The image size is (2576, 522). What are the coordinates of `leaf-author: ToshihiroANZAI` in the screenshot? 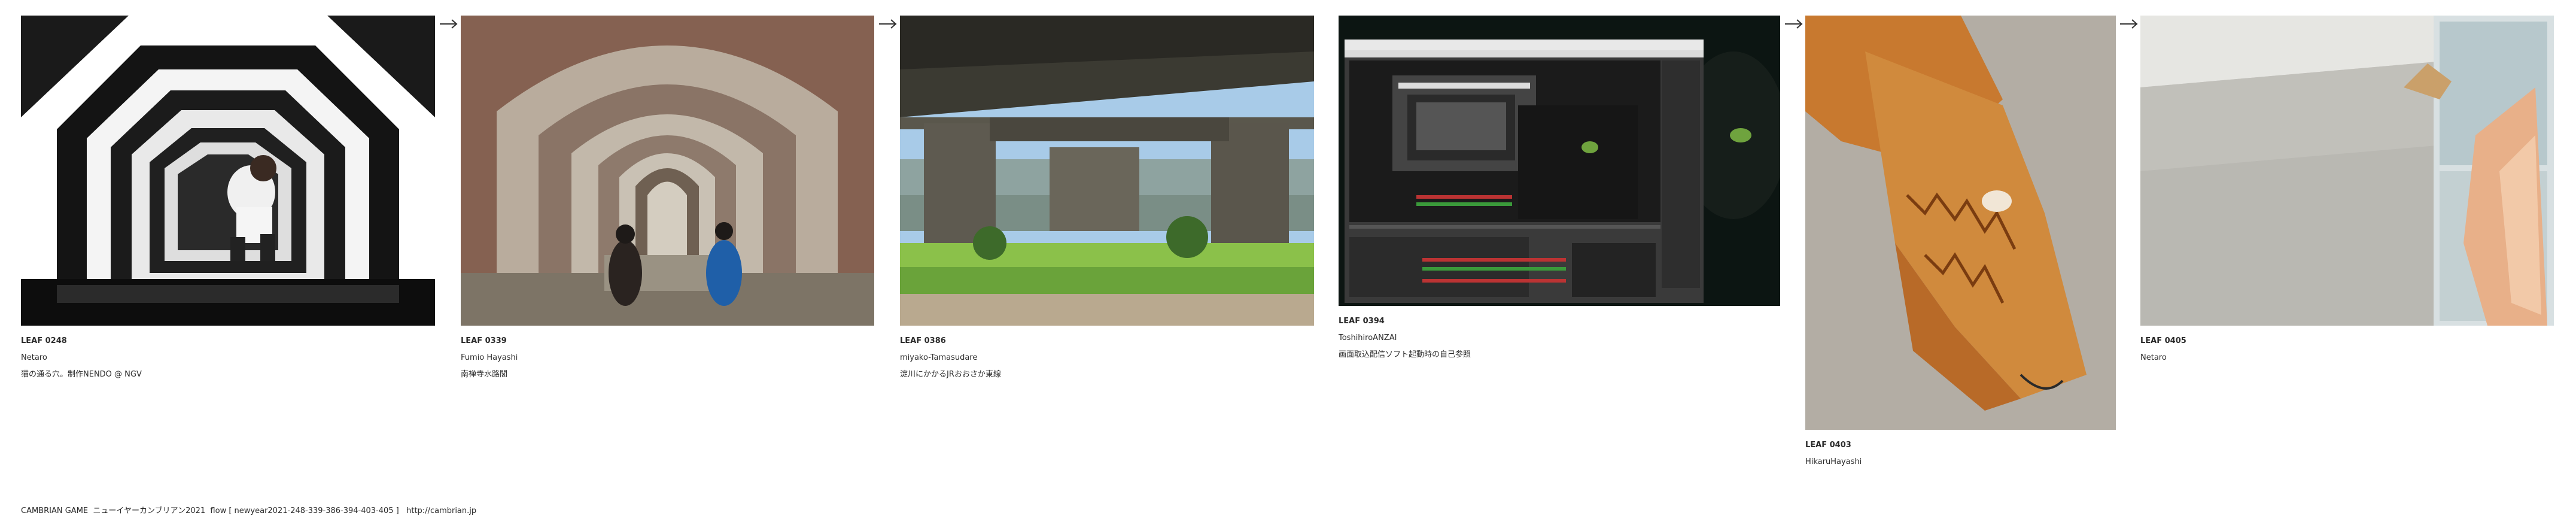 It's located at (1559, 338).